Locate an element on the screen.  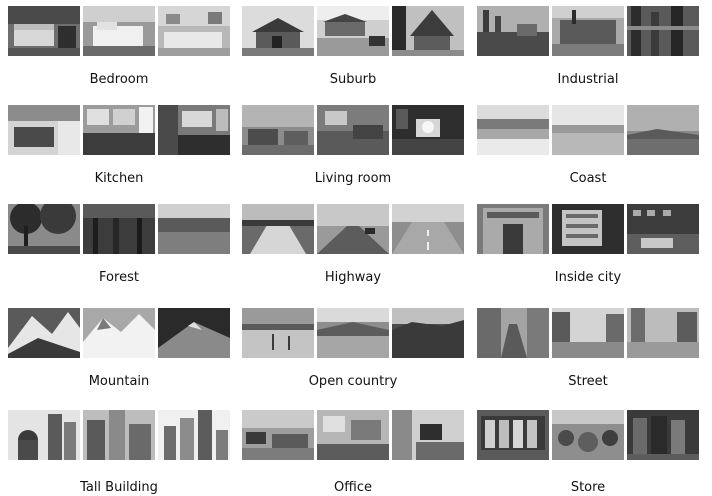
category-label: Bedroom is located at coordinates (119, 79).